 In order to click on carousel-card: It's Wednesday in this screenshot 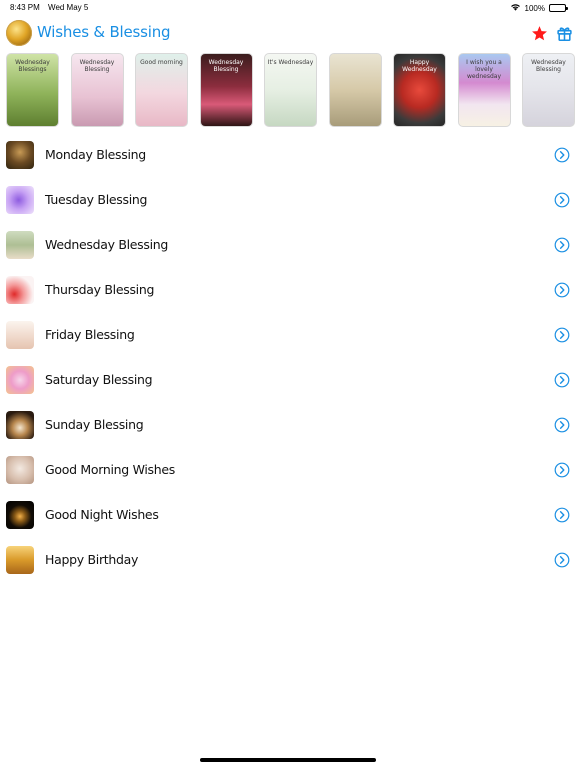, I will do `click(290, 90)`.